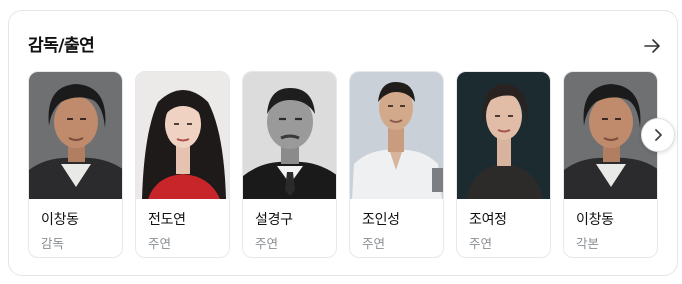 The height and width of the screenshot is (284, 682). What do you see at coordinates (652, 46) in the screenshot?
I see `arrow-right-icon` at bounding box center [652, 46].